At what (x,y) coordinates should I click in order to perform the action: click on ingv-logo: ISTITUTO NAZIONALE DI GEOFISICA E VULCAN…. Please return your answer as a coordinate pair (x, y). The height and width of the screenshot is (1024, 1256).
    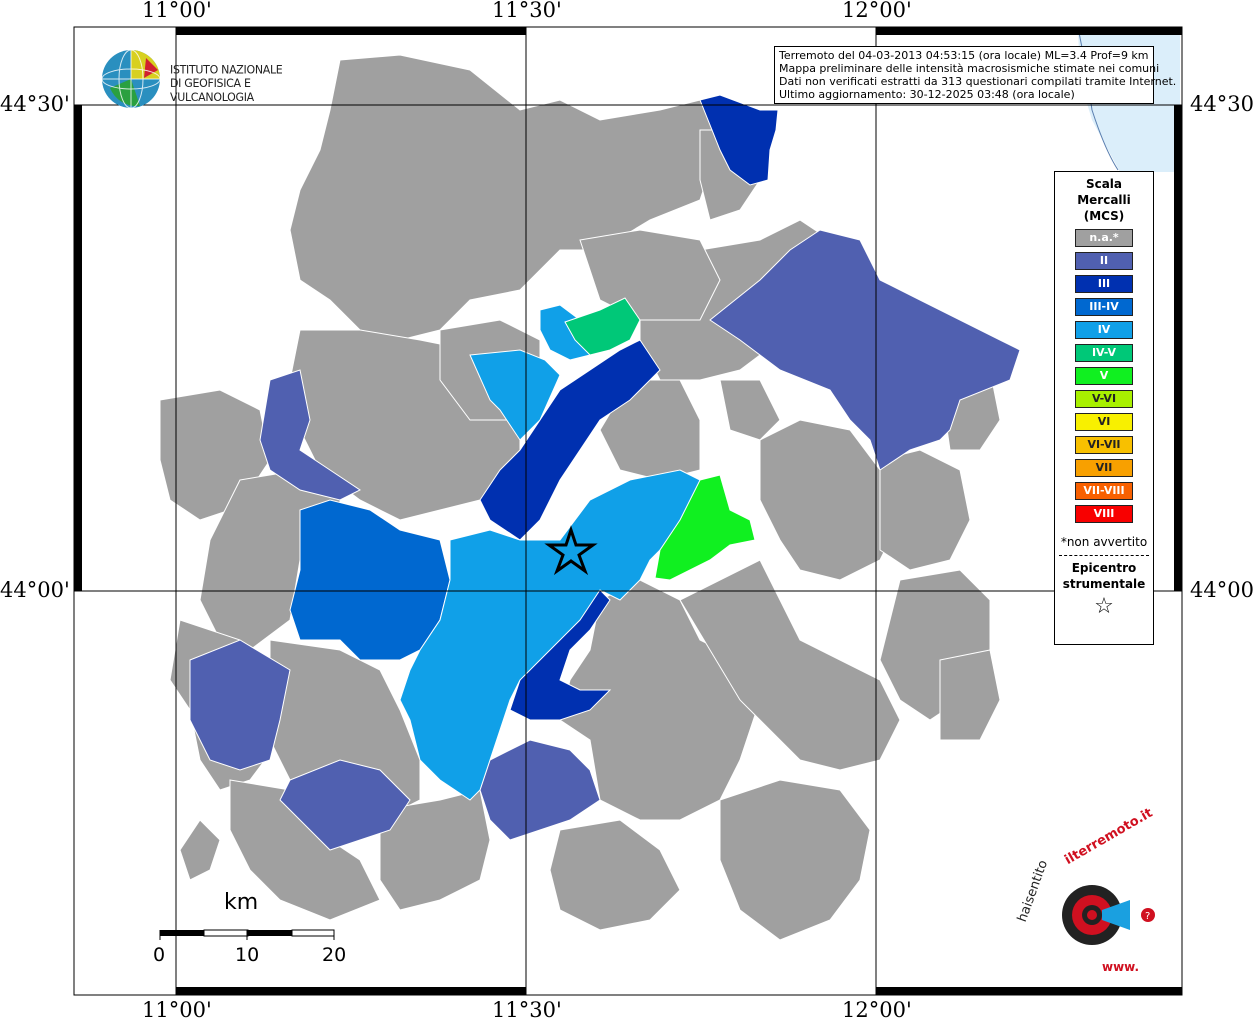
    Looking at the image, I should click on (210, 79).